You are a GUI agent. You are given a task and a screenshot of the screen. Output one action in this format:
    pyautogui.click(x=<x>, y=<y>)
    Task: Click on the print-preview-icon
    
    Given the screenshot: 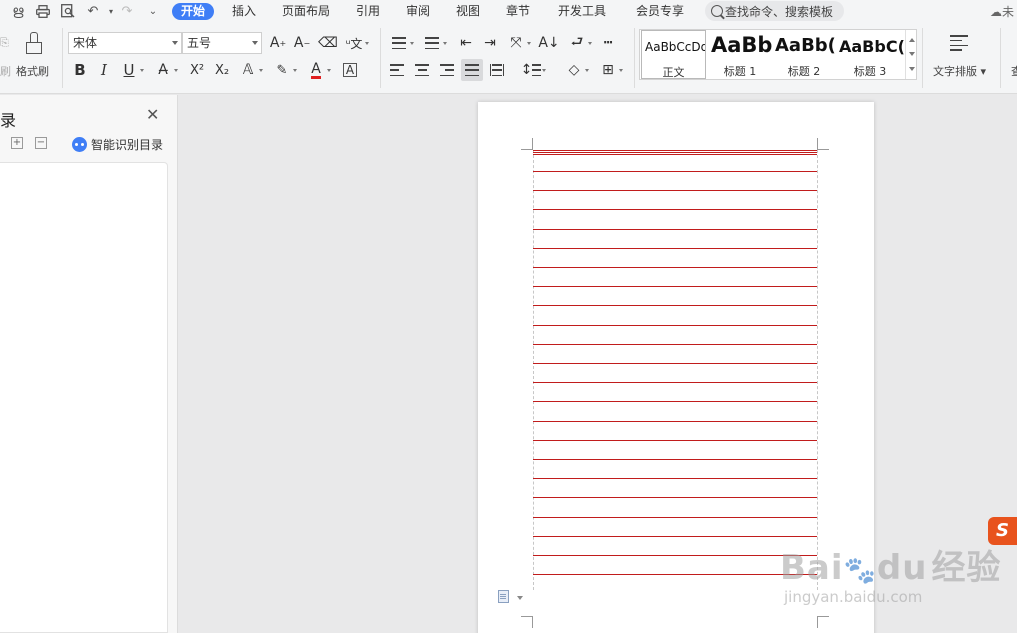 What is the action you would take?
    pyautogui.click(x=68, y=11)
    